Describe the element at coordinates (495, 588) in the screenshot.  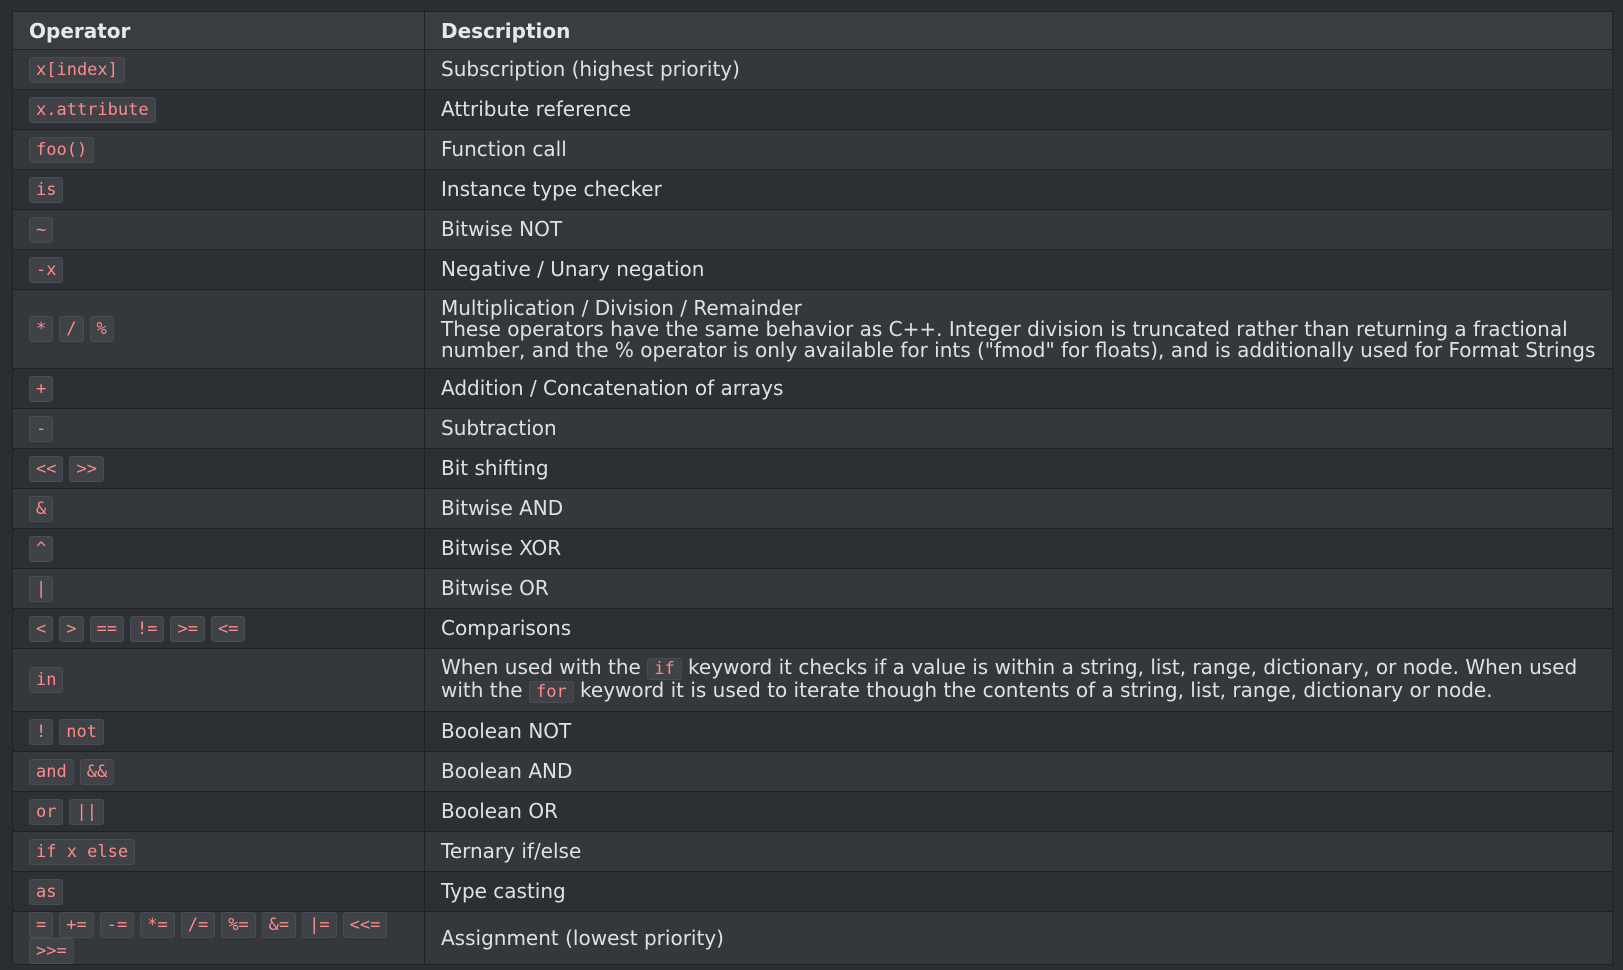
I see `description-text: Bitwise OR` at that location.